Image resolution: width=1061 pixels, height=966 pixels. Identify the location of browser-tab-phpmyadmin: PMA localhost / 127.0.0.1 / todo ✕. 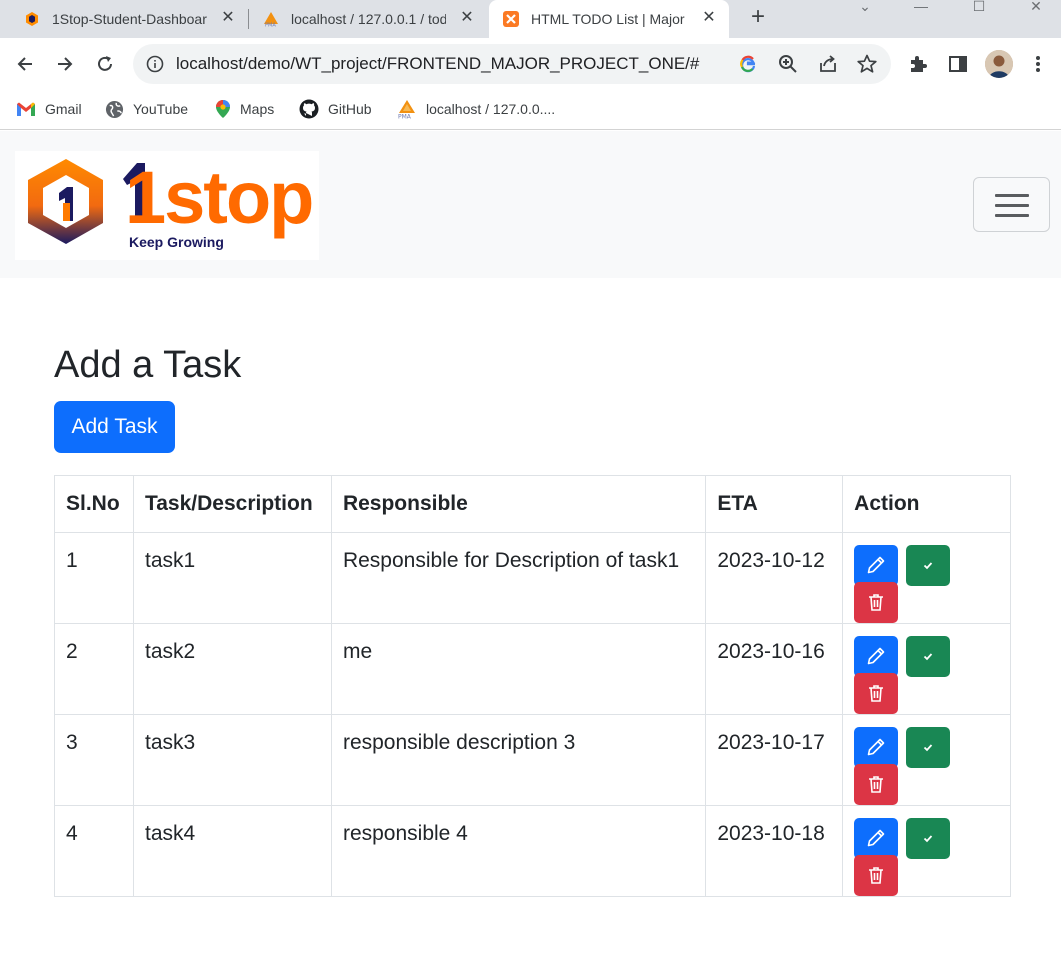
(368, 19).